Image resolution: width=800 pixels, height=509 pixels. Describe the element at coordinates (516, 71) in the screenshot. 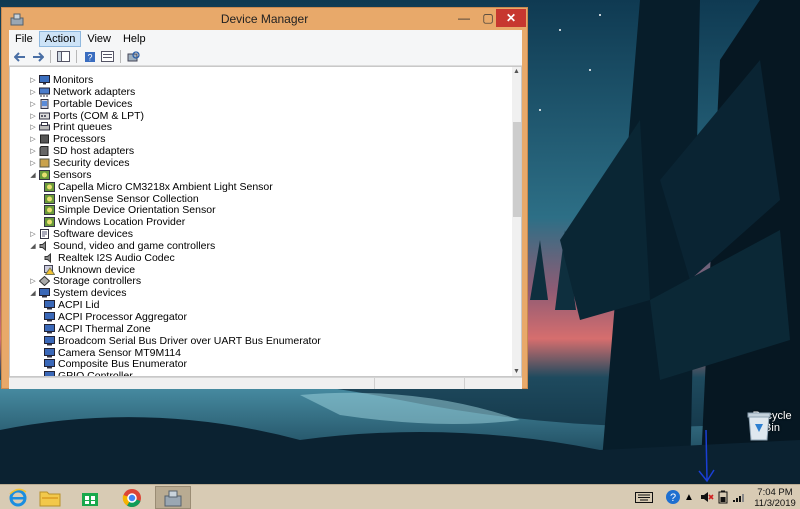

I see `scroll-up-arrow-icon: ▲` at that location.